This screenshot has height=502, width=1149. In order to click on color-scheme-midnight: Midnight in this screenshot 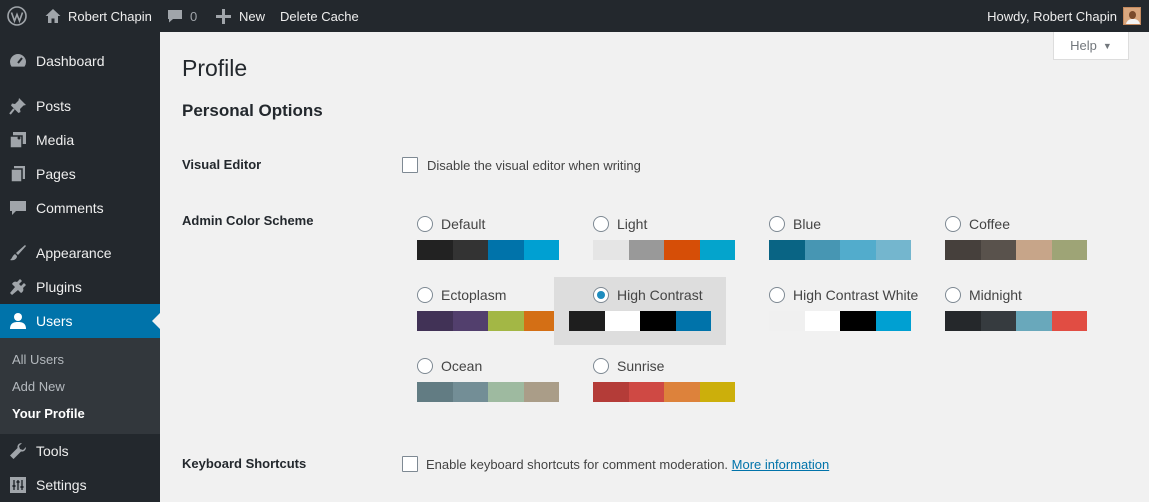, I will do `click(1022, 311)`.